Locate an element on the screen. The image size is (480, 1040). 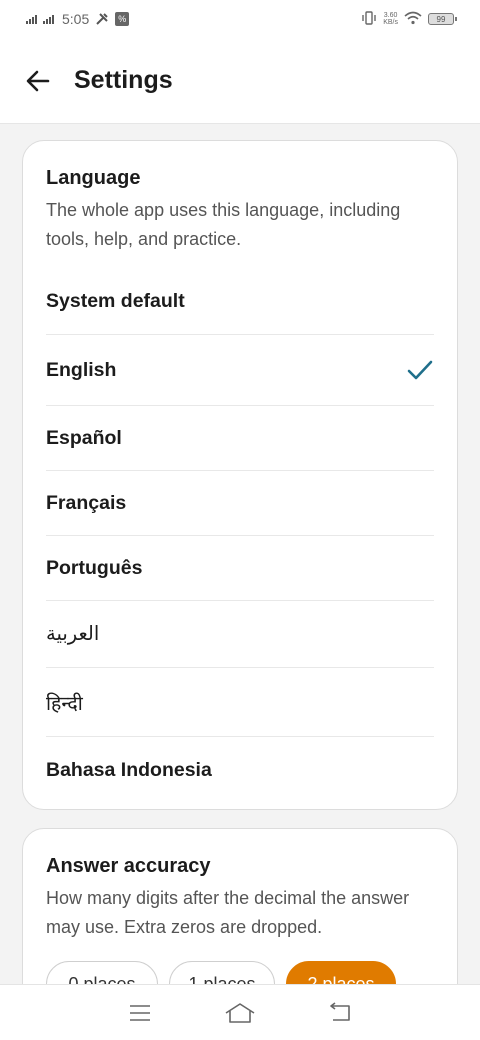
language-option-espanol: Español is located at coordinates (240, 438).